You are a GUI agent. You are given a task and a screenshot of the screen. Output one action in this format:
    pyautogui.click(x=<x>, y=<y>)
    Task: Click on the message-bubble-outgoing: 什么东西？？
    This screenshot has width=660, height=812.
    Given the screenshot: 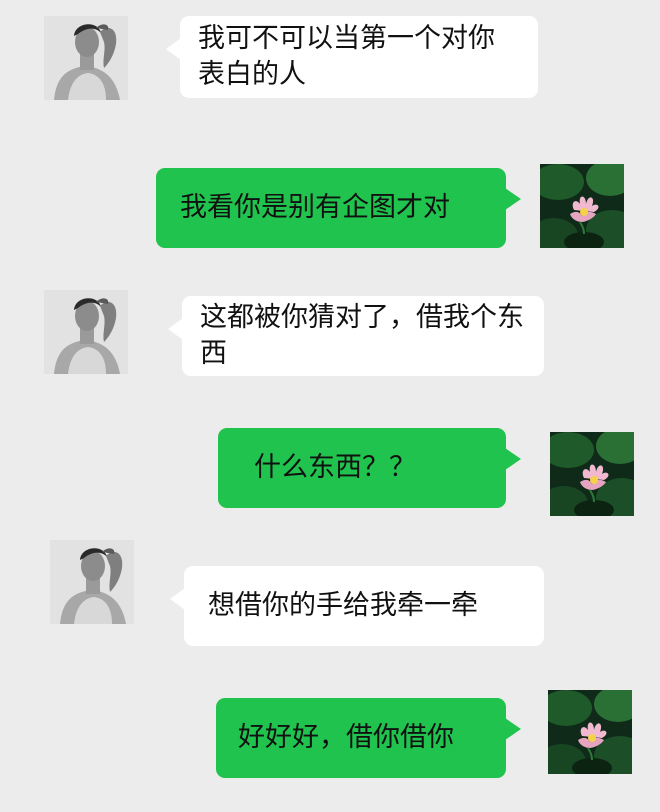 What is the action you would take?
    pyautogui.click(x=369, y=468)
    